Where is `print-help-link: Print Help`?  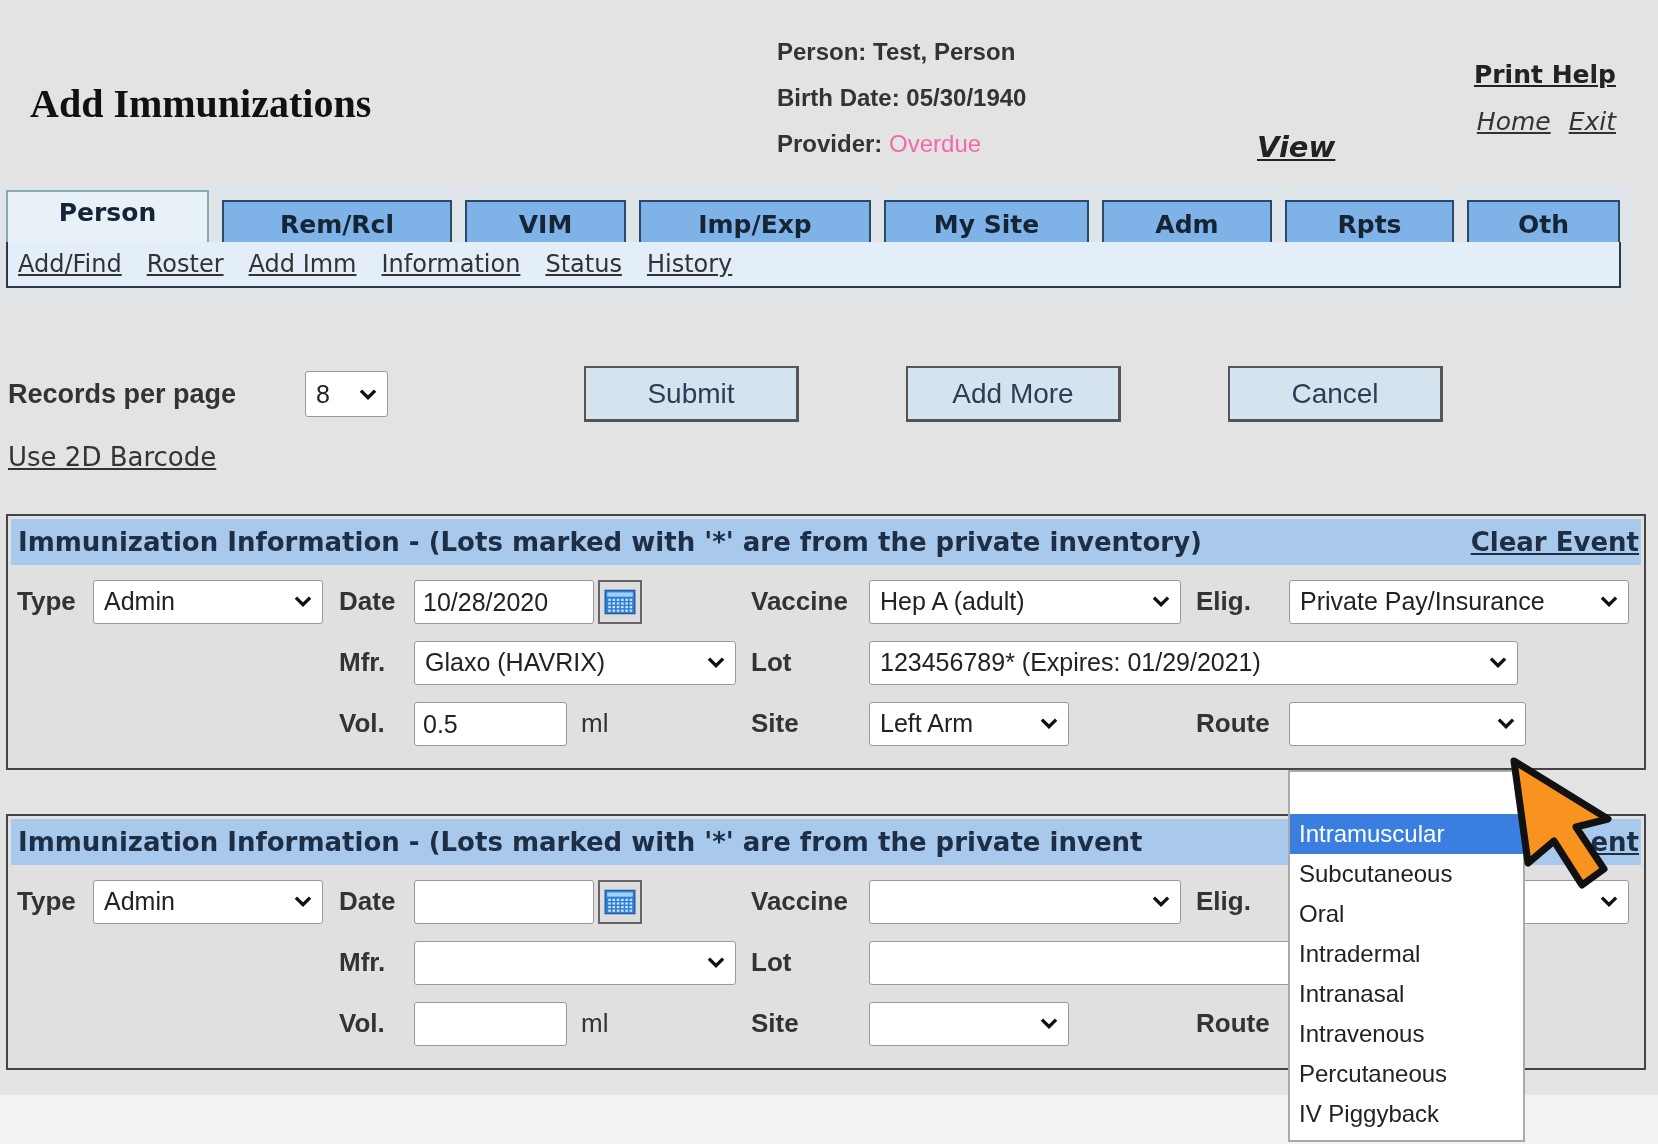 print-help-link: Print Help is located at coordinates (1544, 74).